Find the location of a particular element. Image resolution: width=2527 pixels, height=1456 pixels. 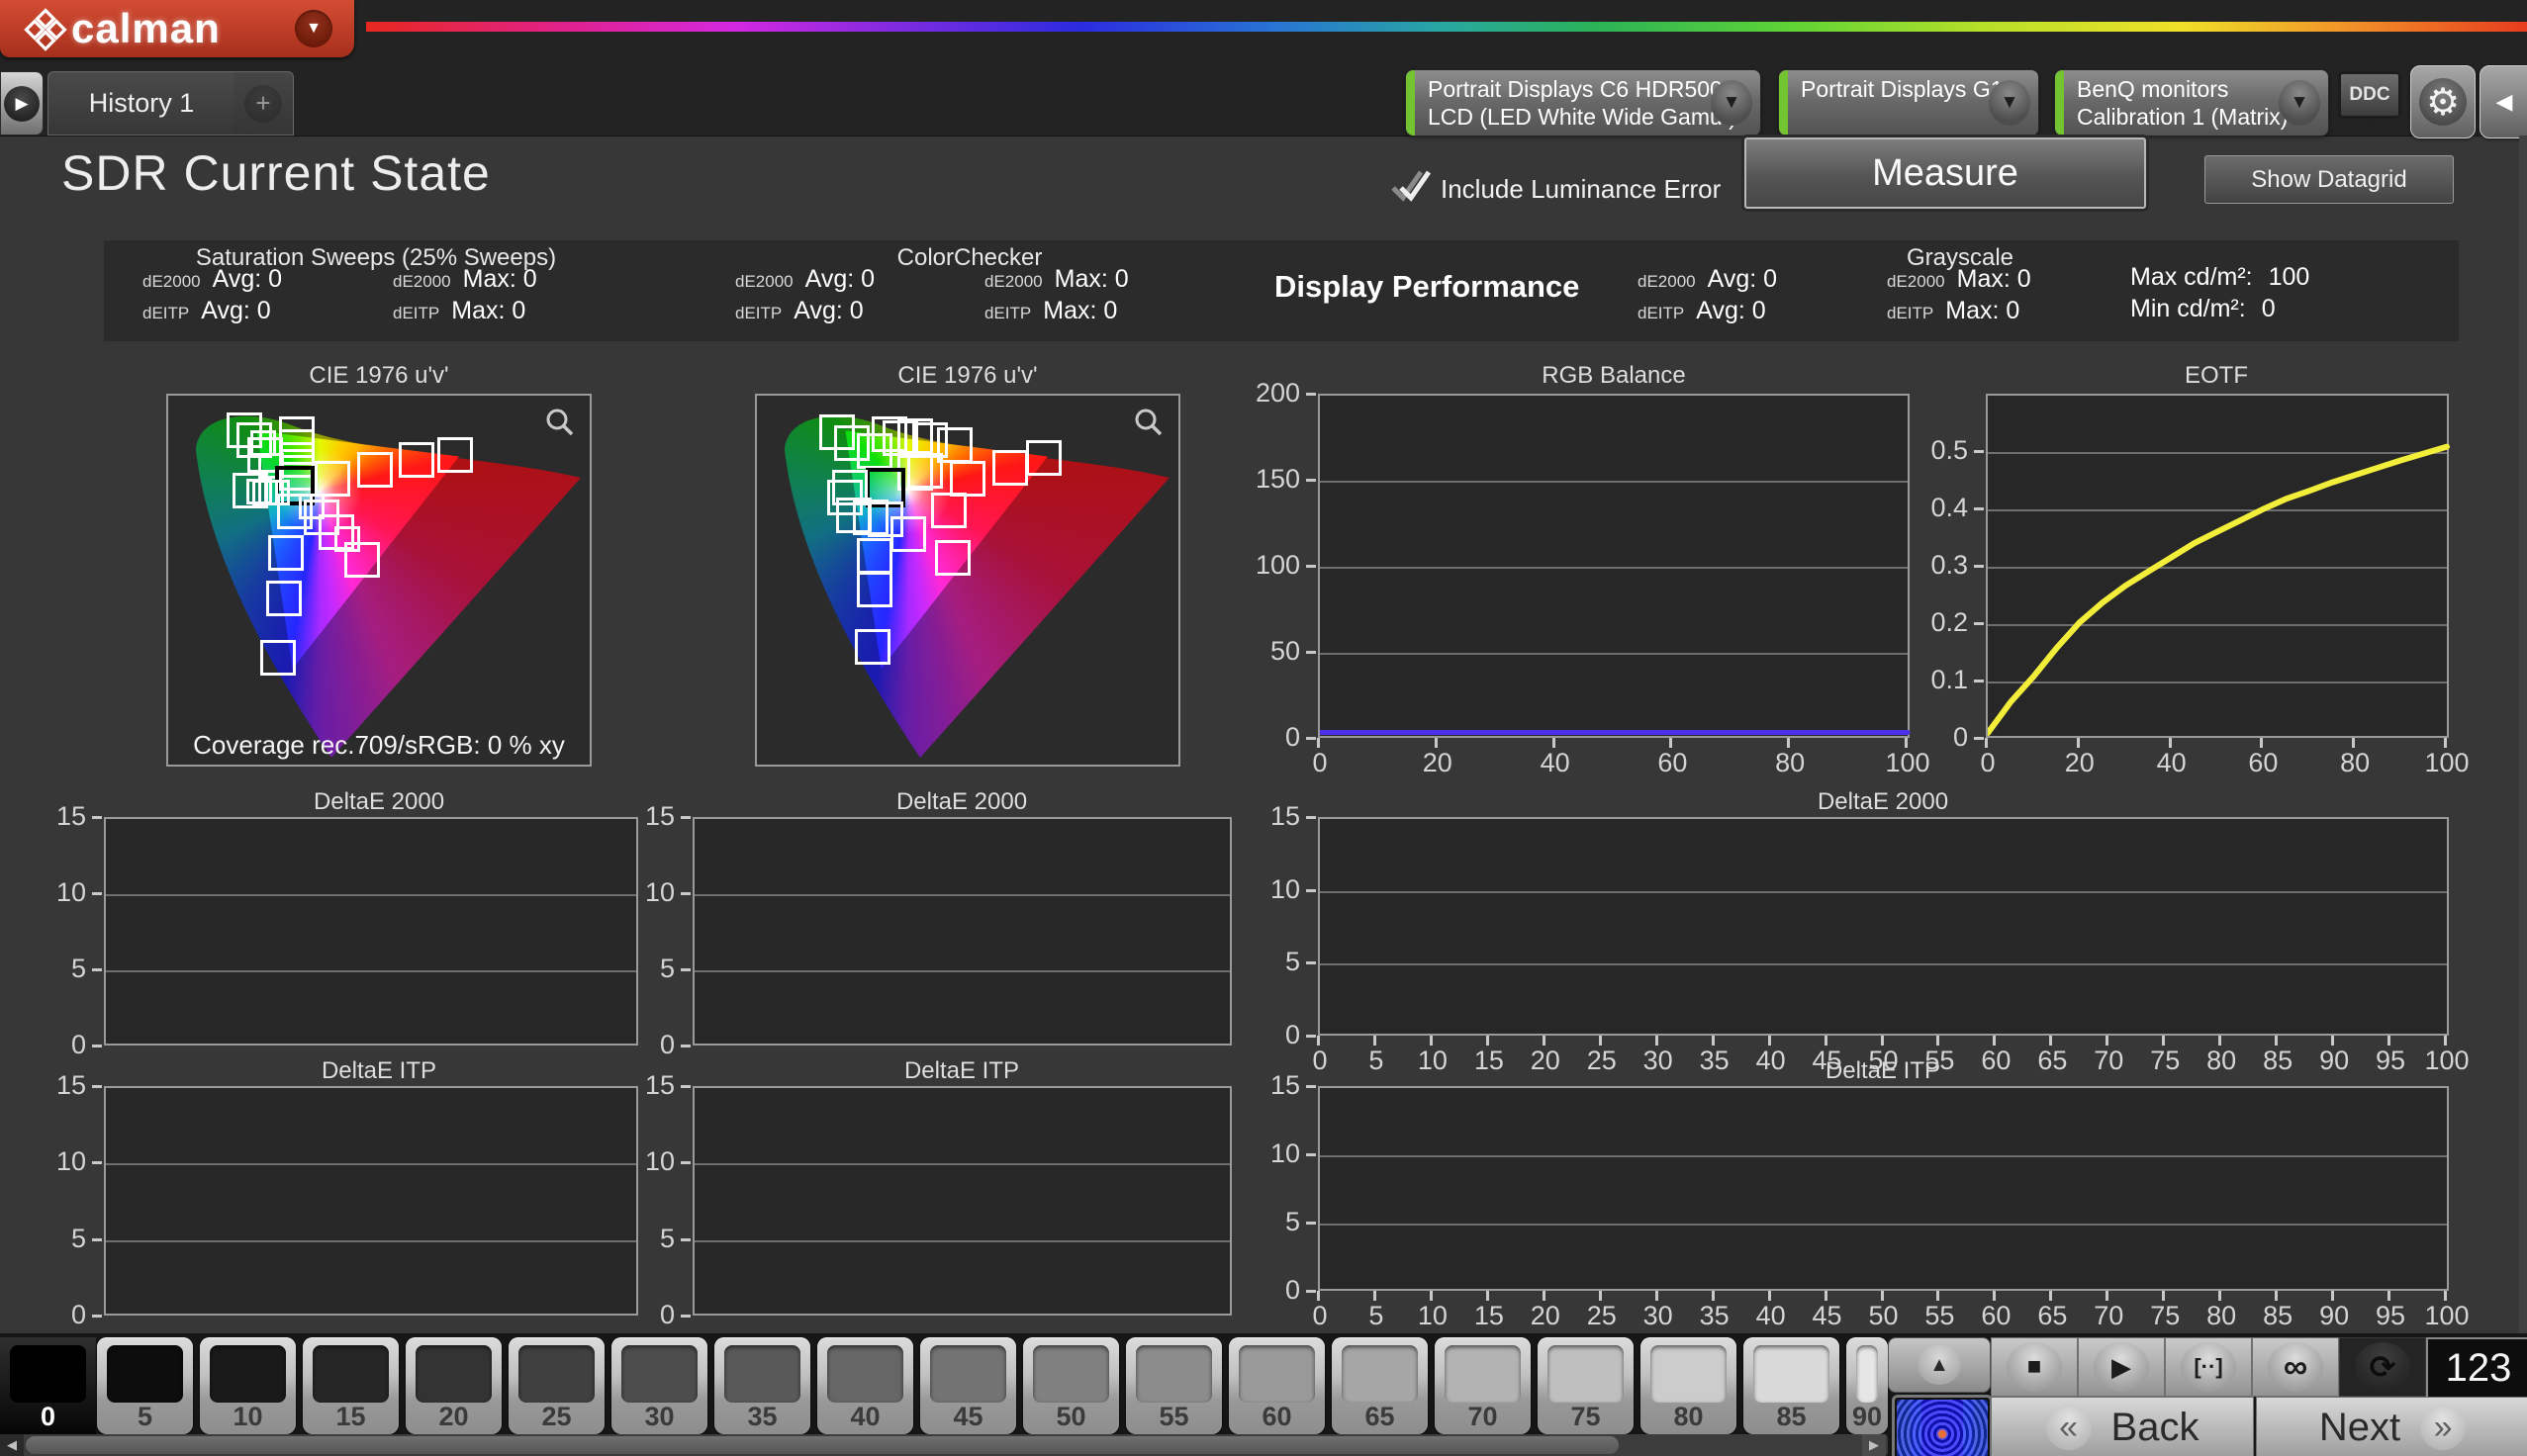

stat-gs-deitp-max: dEITP Max: 0 is located at coordinates (1953, 310).